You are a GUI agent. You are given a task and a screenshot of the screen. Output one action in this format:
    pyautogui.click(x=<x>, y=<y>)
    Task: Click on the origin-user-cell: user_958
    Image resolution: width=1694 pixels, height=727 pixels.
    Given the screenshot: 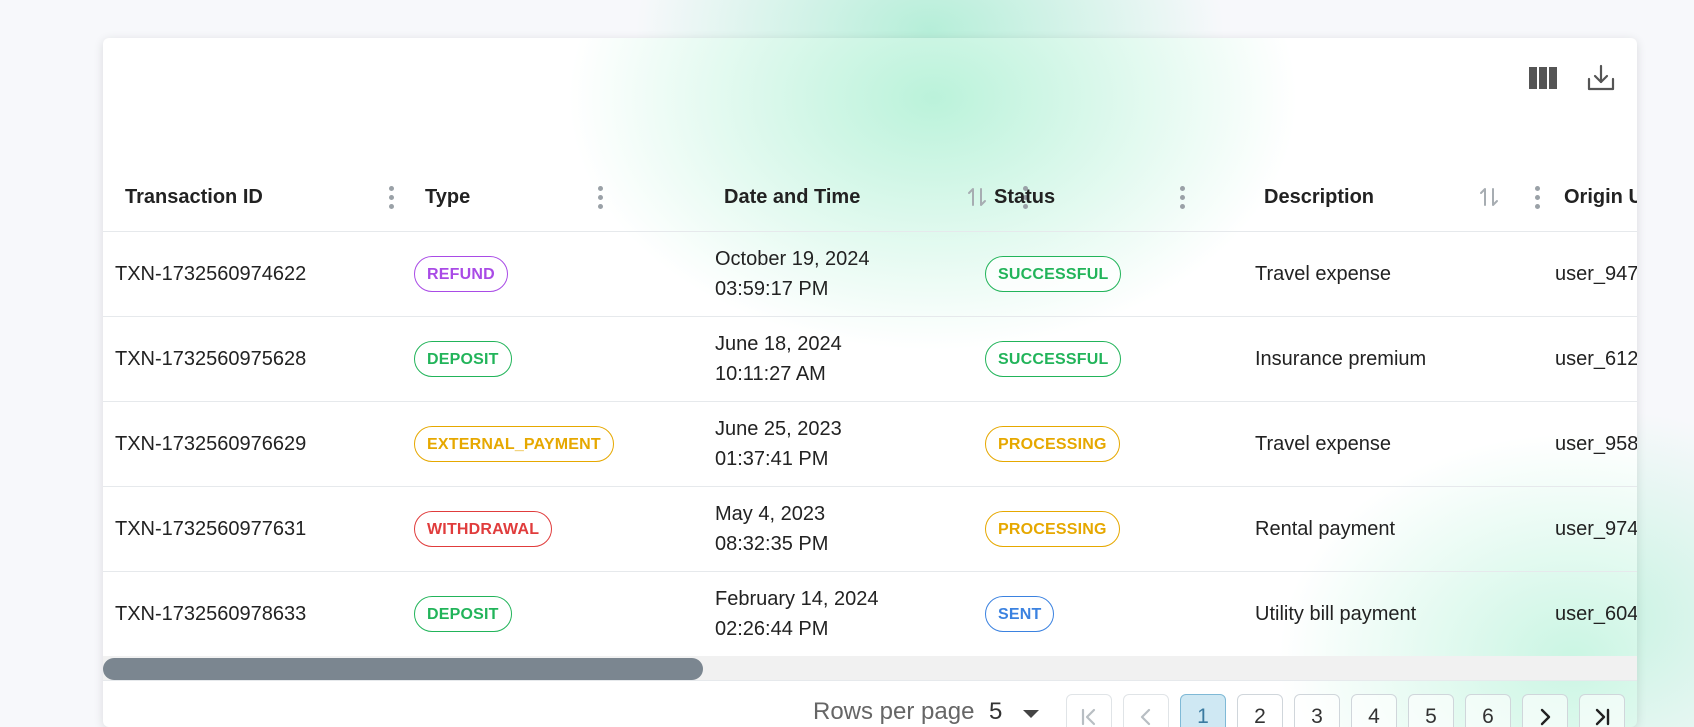 What is the action you would take?
    pyautogui.click(x=1596, y=443)
    